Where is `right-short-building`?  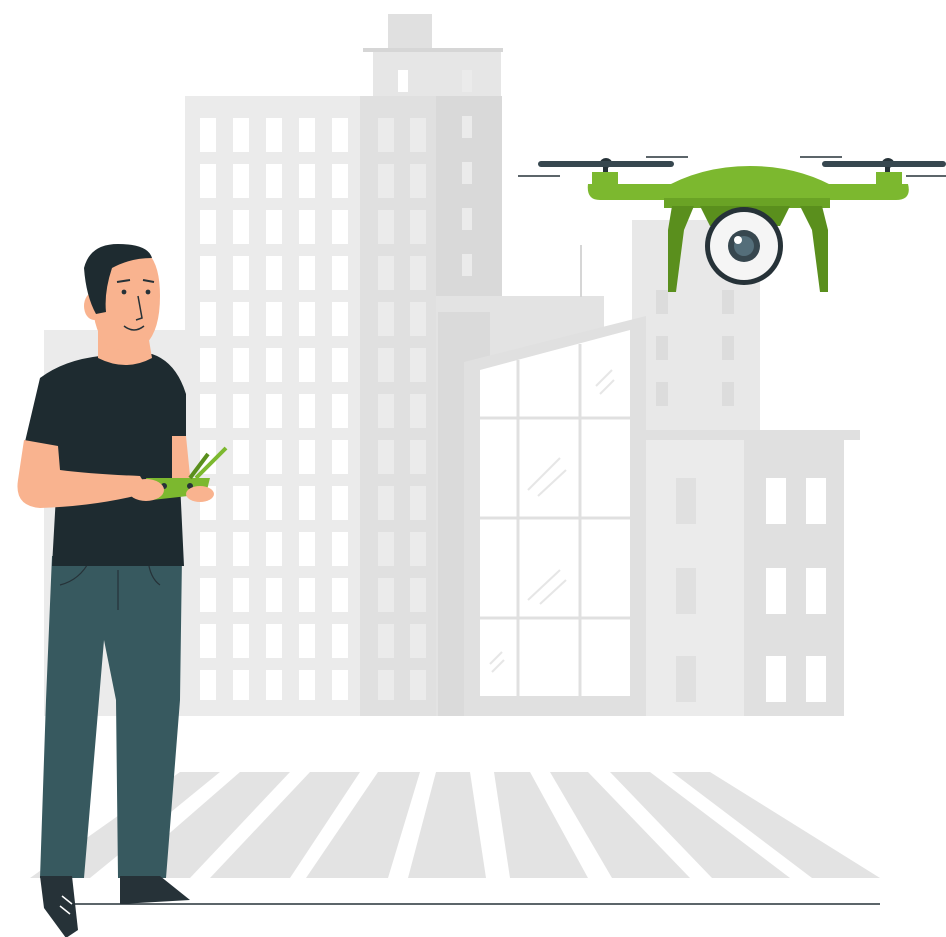
right-short-building is located at coordinates (753, 573).